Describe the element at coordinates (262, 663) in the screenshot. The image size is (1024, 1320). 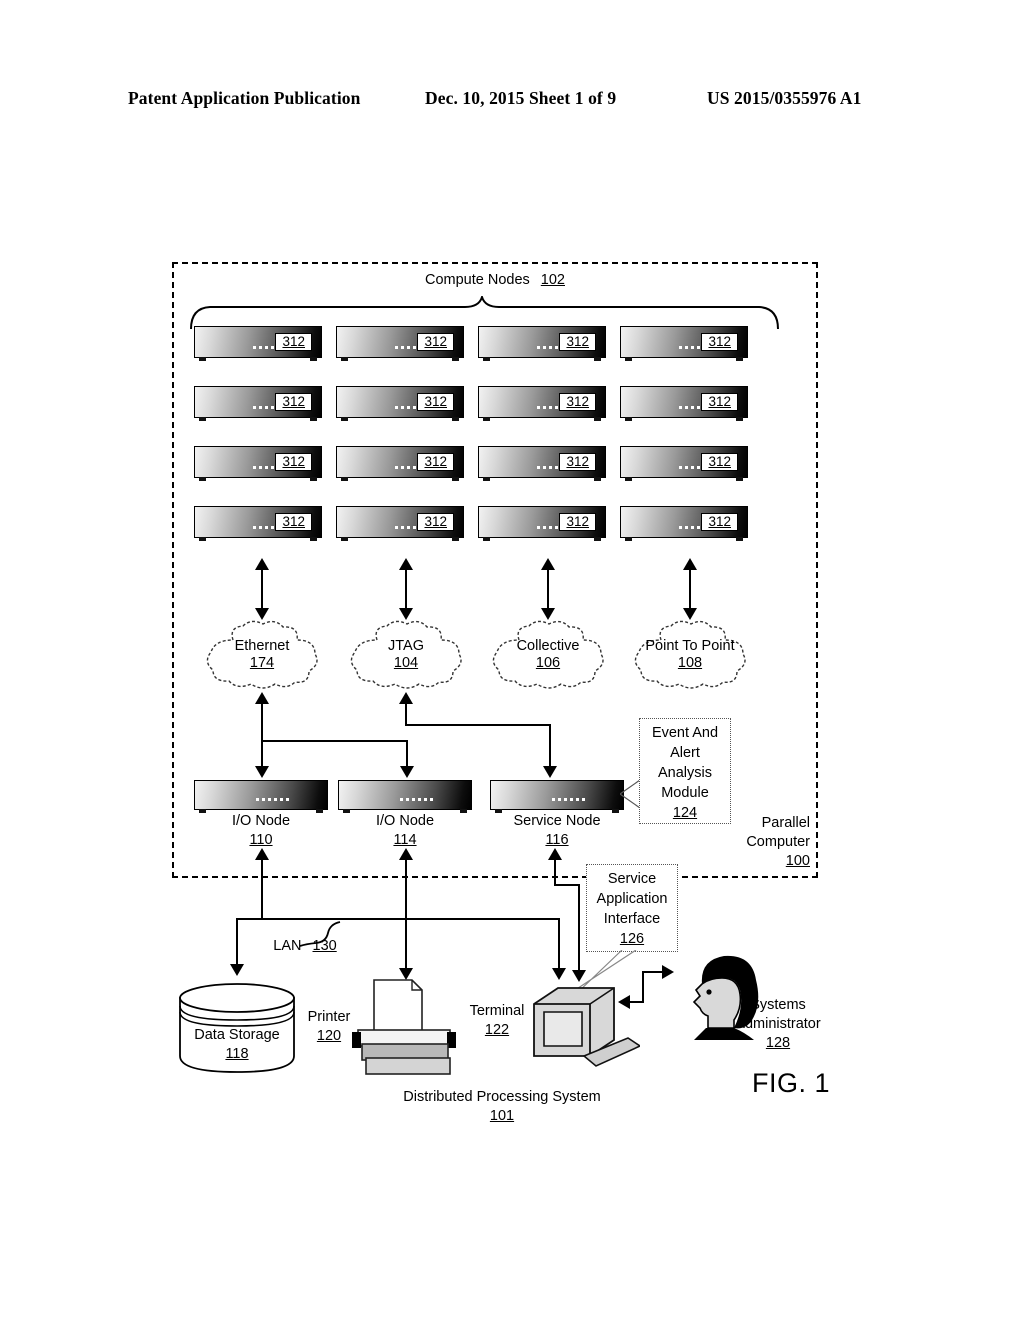
I see `cloud-ref: 174` at that location.